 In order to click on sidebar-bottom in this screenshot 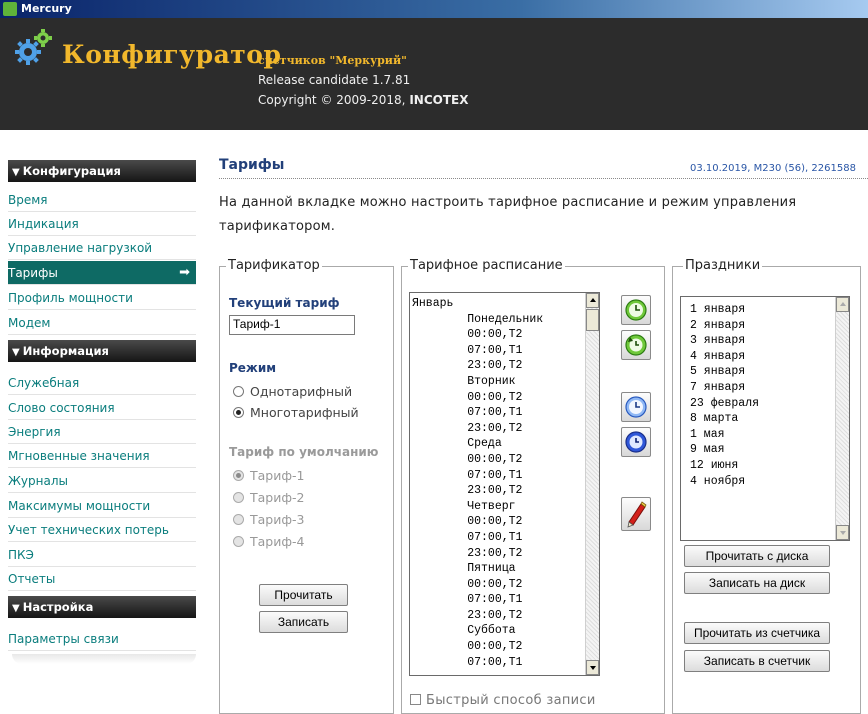, I will do `click(104, 659)`.